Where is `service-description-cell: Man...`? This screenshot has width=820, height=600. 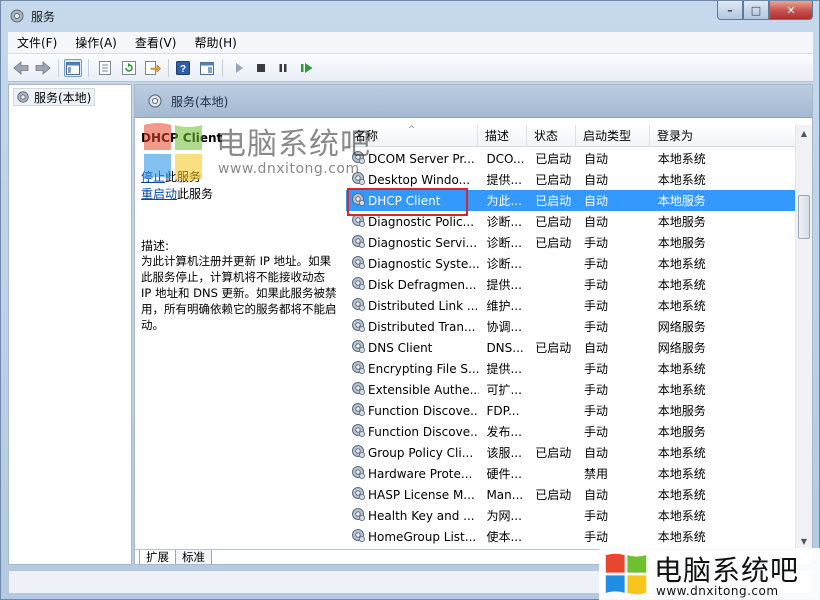
service-description-cell: Man... is located at coordinates (505, 494).